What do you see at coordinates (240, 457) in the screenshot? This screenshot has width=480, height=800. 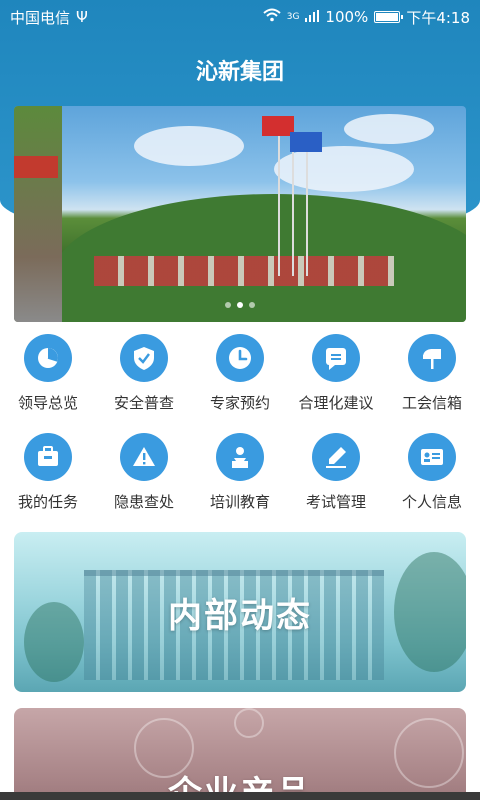 I see `lecturer-icon` at bounding box center [240, 457].